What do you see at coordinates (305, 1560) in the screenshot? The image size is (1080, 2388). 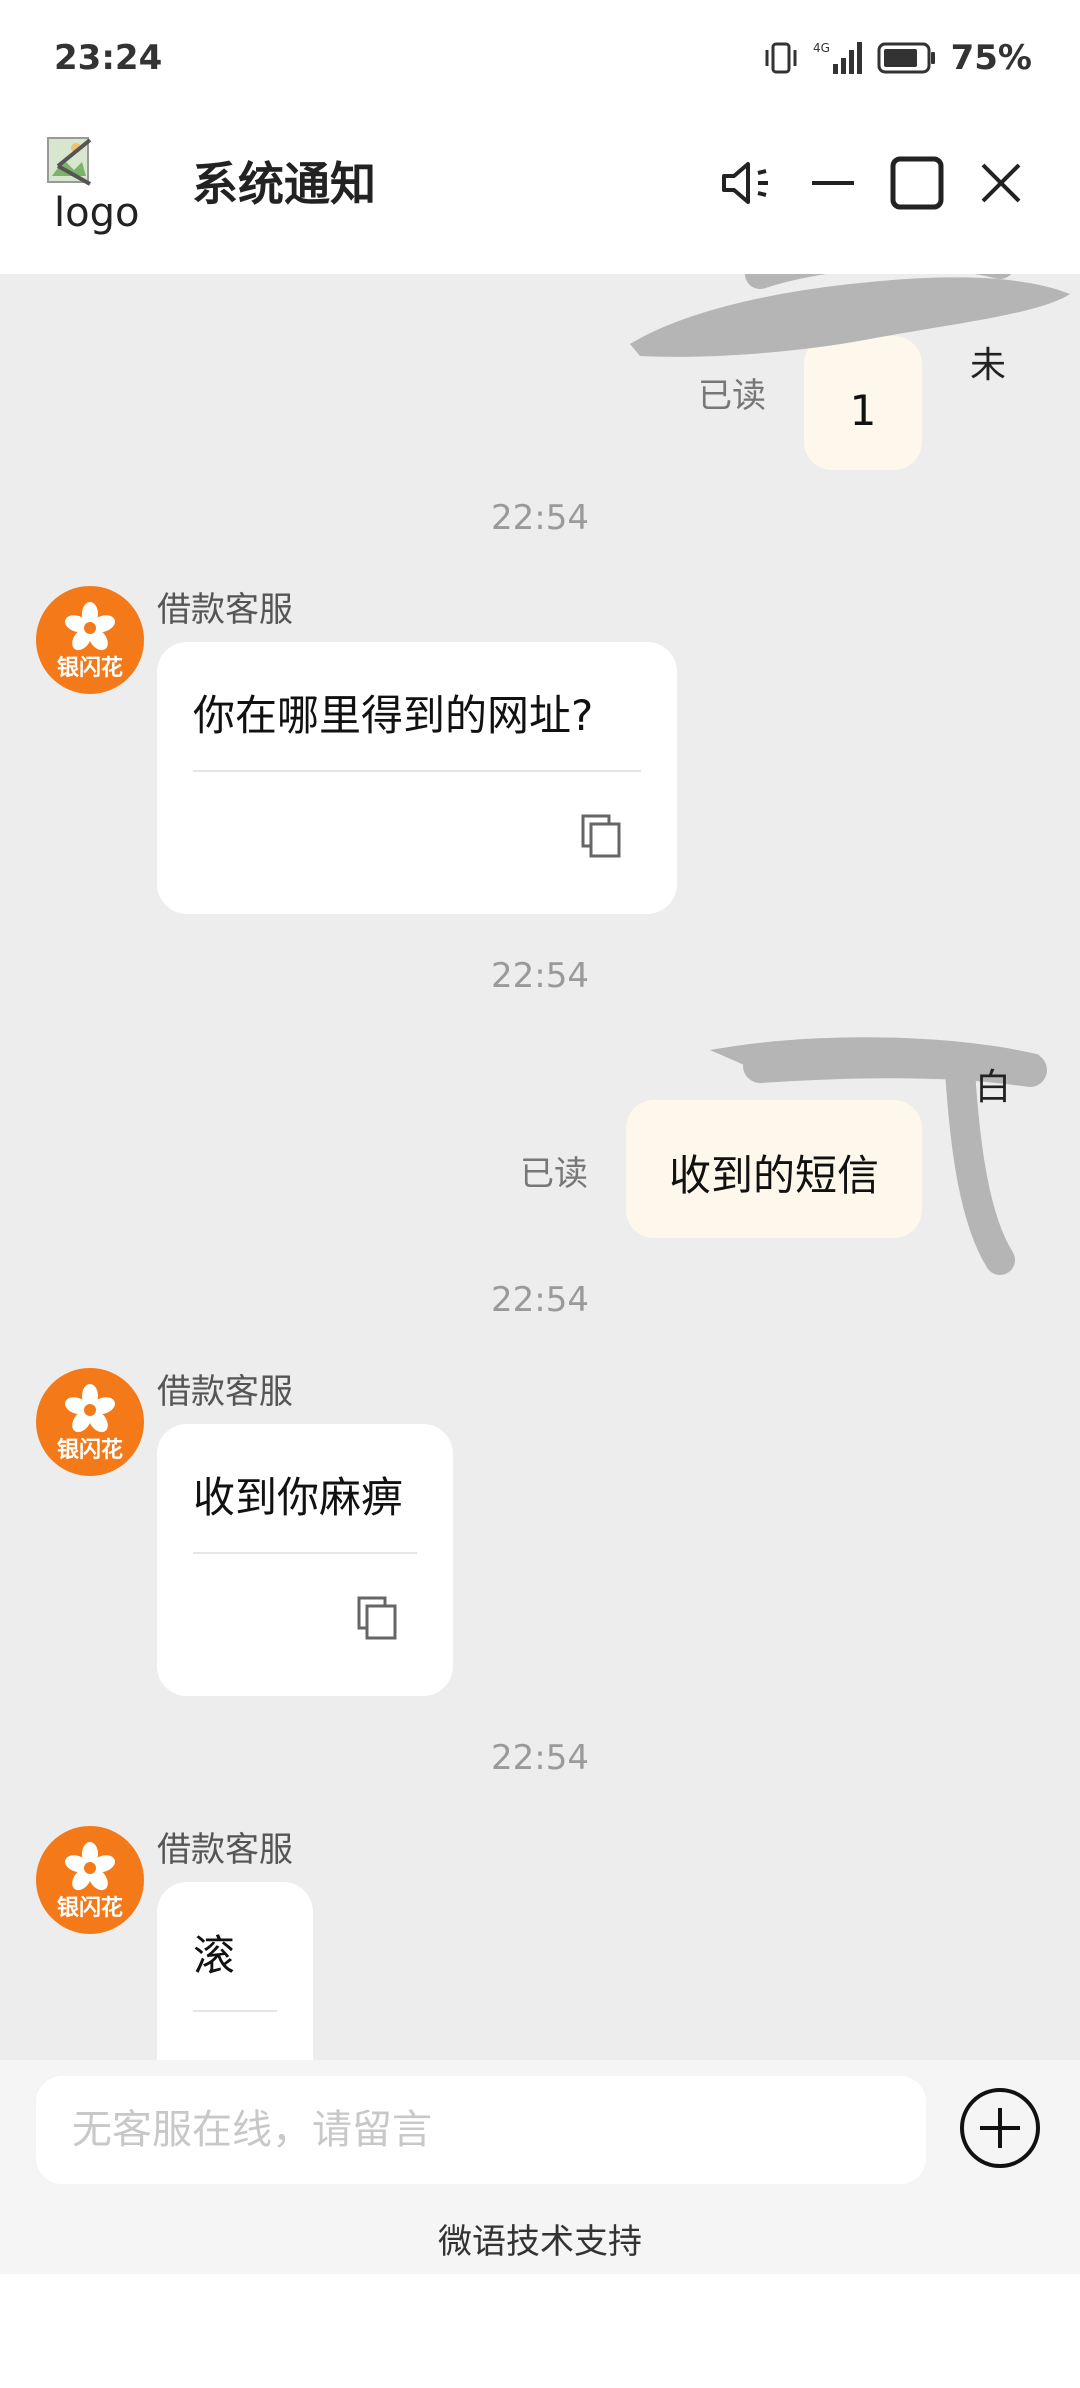 I see `incoming-message: 收到你麻痹` at bounding box center [305, 1560].